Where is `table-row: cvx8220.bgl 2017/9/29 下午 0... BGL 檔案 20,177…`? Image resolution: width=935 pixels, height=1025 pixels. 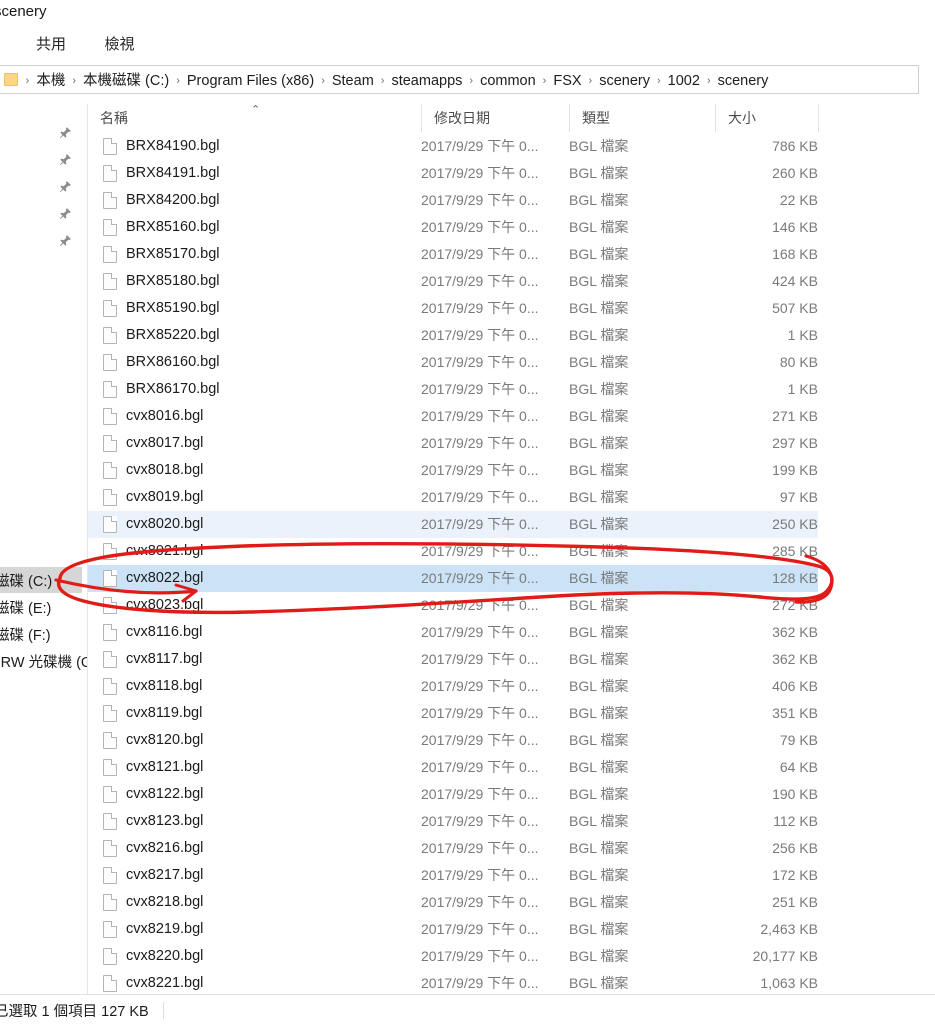
table-row: cvx8220.bgl 2017/9/29 下午 0... BGL 檔案 20,177… is located at coordinates (453, 956).